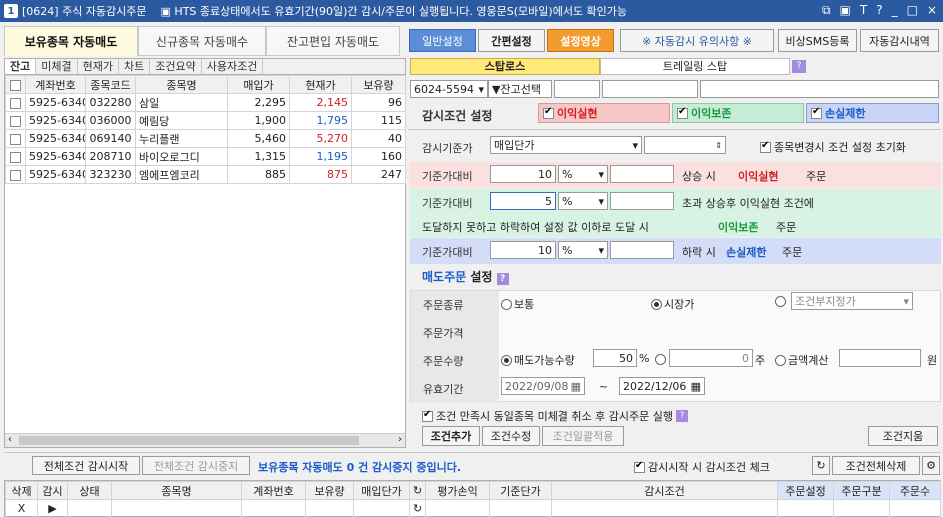  I want to click on delete-row-icon: X, so click(21, 508).